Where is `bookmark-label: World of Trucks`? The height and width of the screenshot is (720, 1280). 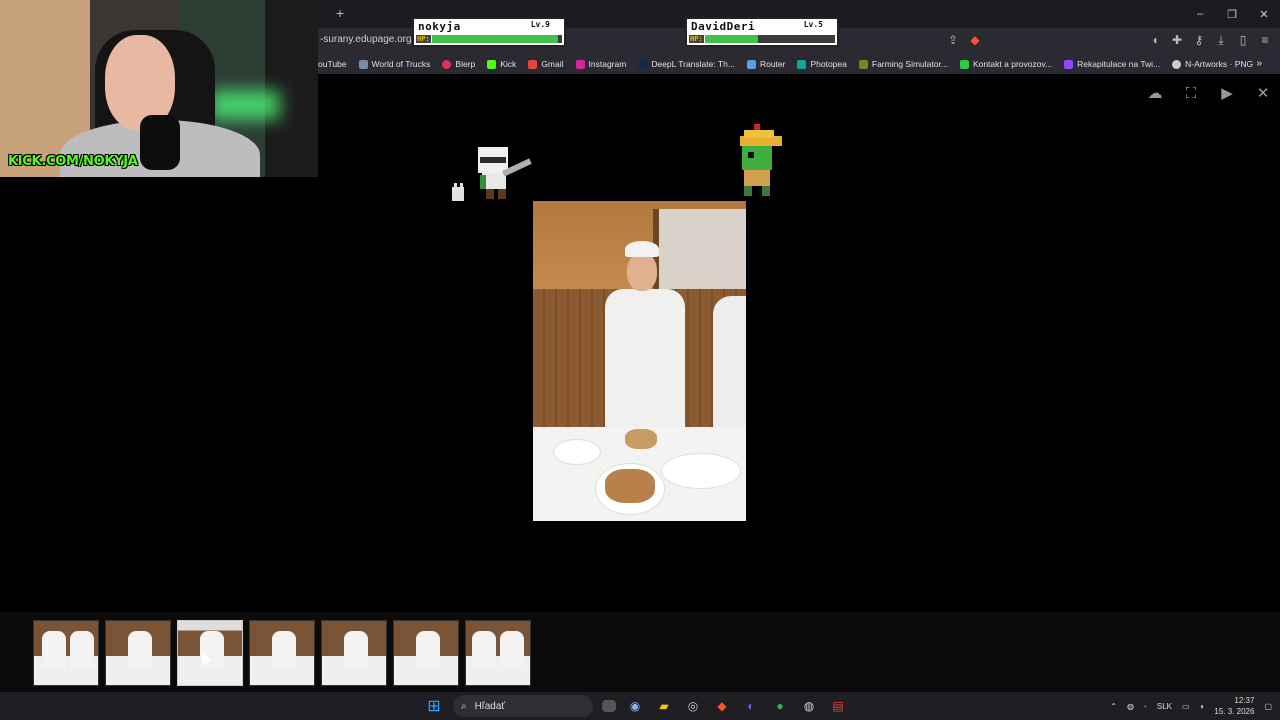 bookmark-label: World of Trucks is located at coordinates (401, 64).